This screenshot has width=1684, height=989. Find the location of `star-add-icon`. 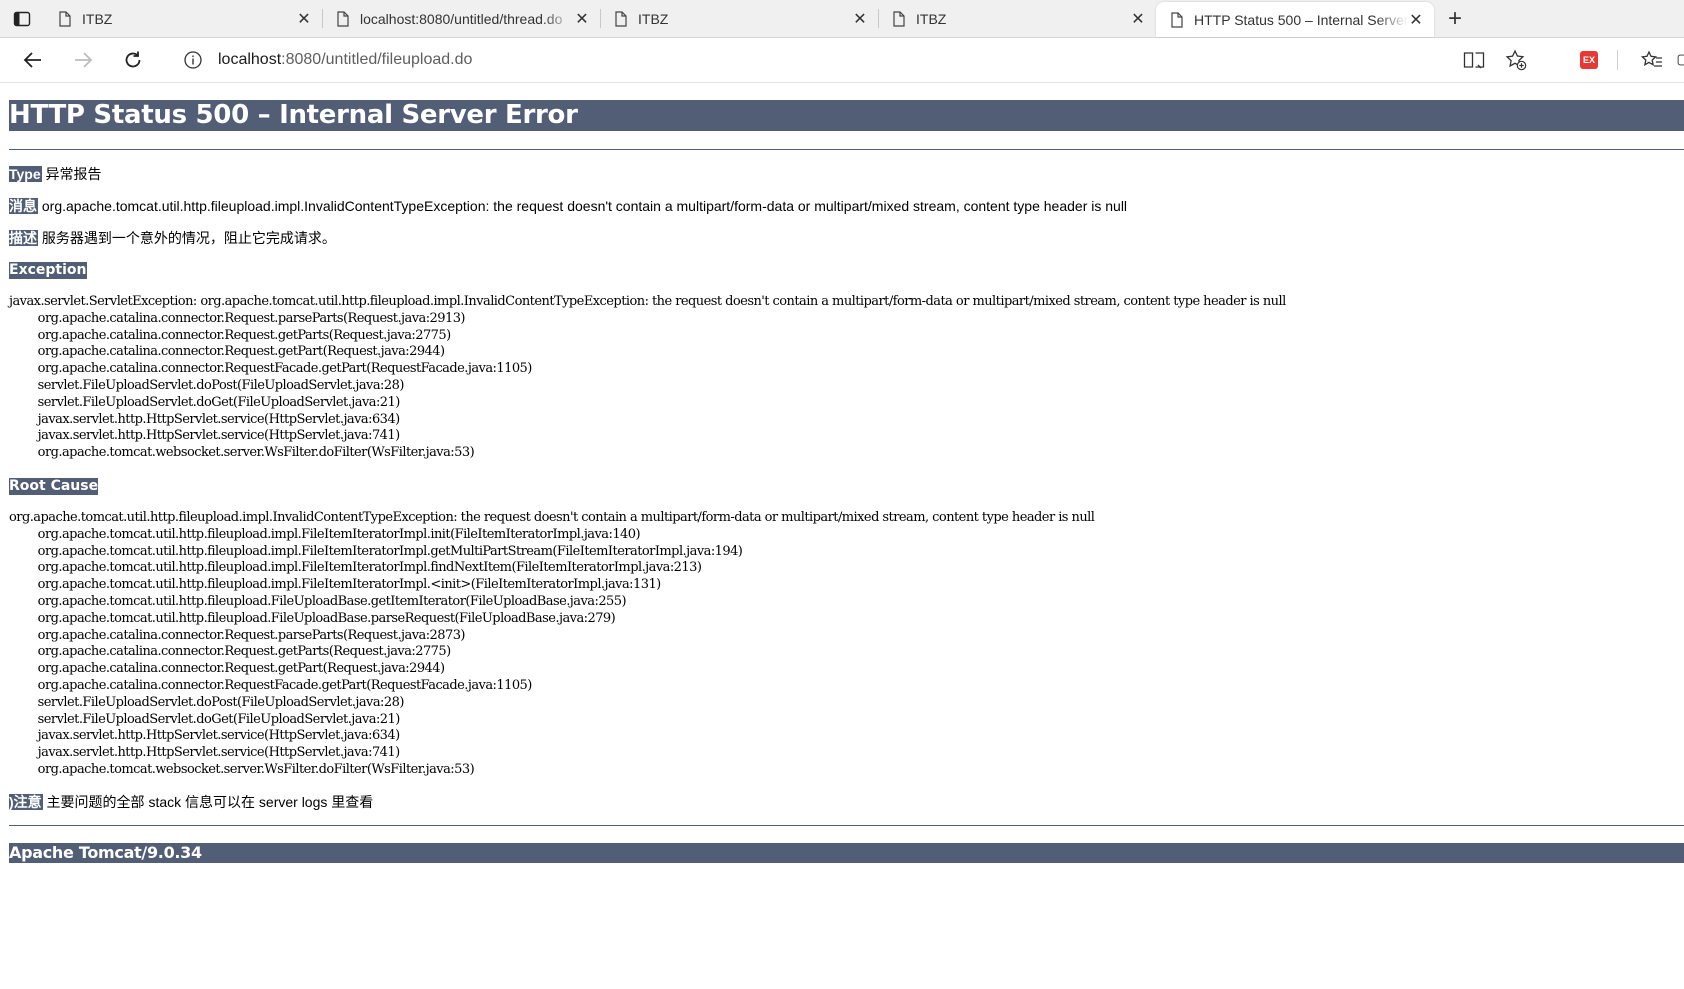

star-add-icon is located at coordinates (1516, 60).